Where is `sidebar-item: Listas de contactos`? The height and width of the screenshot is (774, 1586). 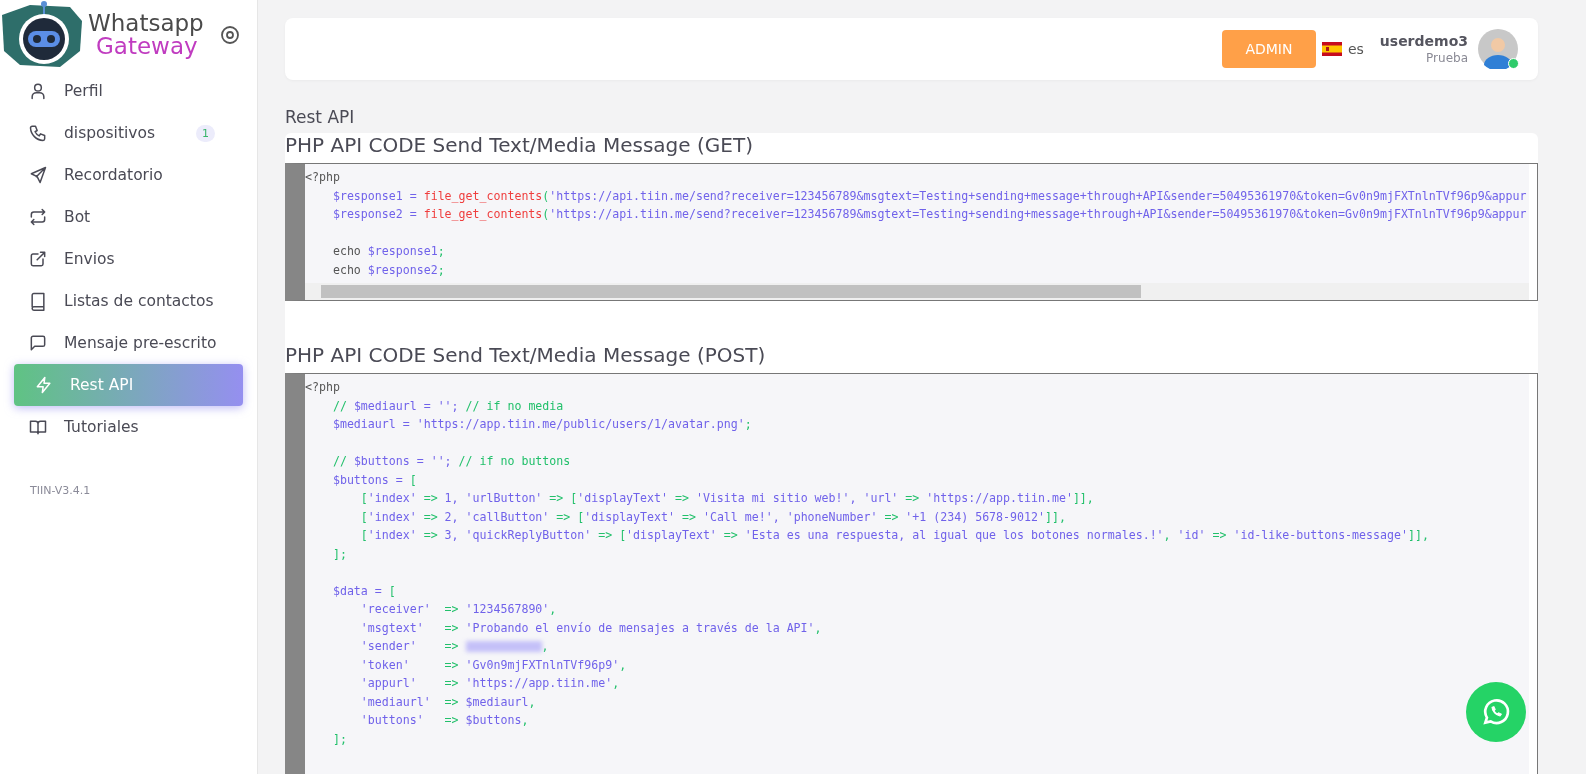 sidebar-item: Listas de contactos is located at coordinates (128, 301).